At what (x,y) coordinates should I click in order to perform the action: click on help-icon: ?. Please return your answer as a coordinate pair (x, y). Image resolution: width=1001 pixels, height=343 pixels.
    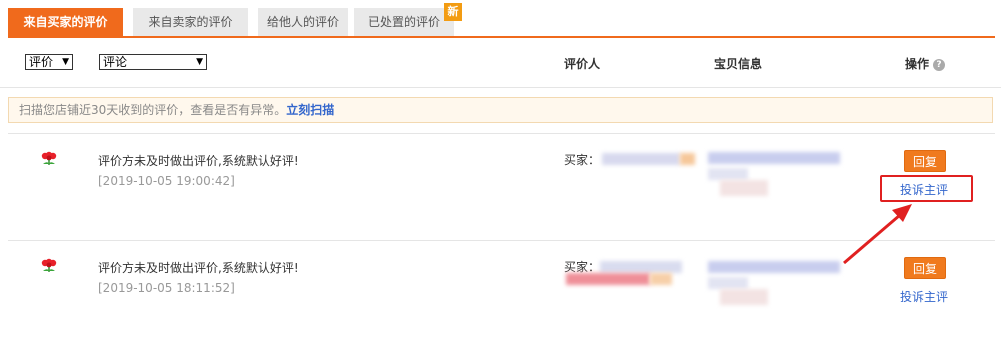
    Looking at the image, I should click on (939, 64).